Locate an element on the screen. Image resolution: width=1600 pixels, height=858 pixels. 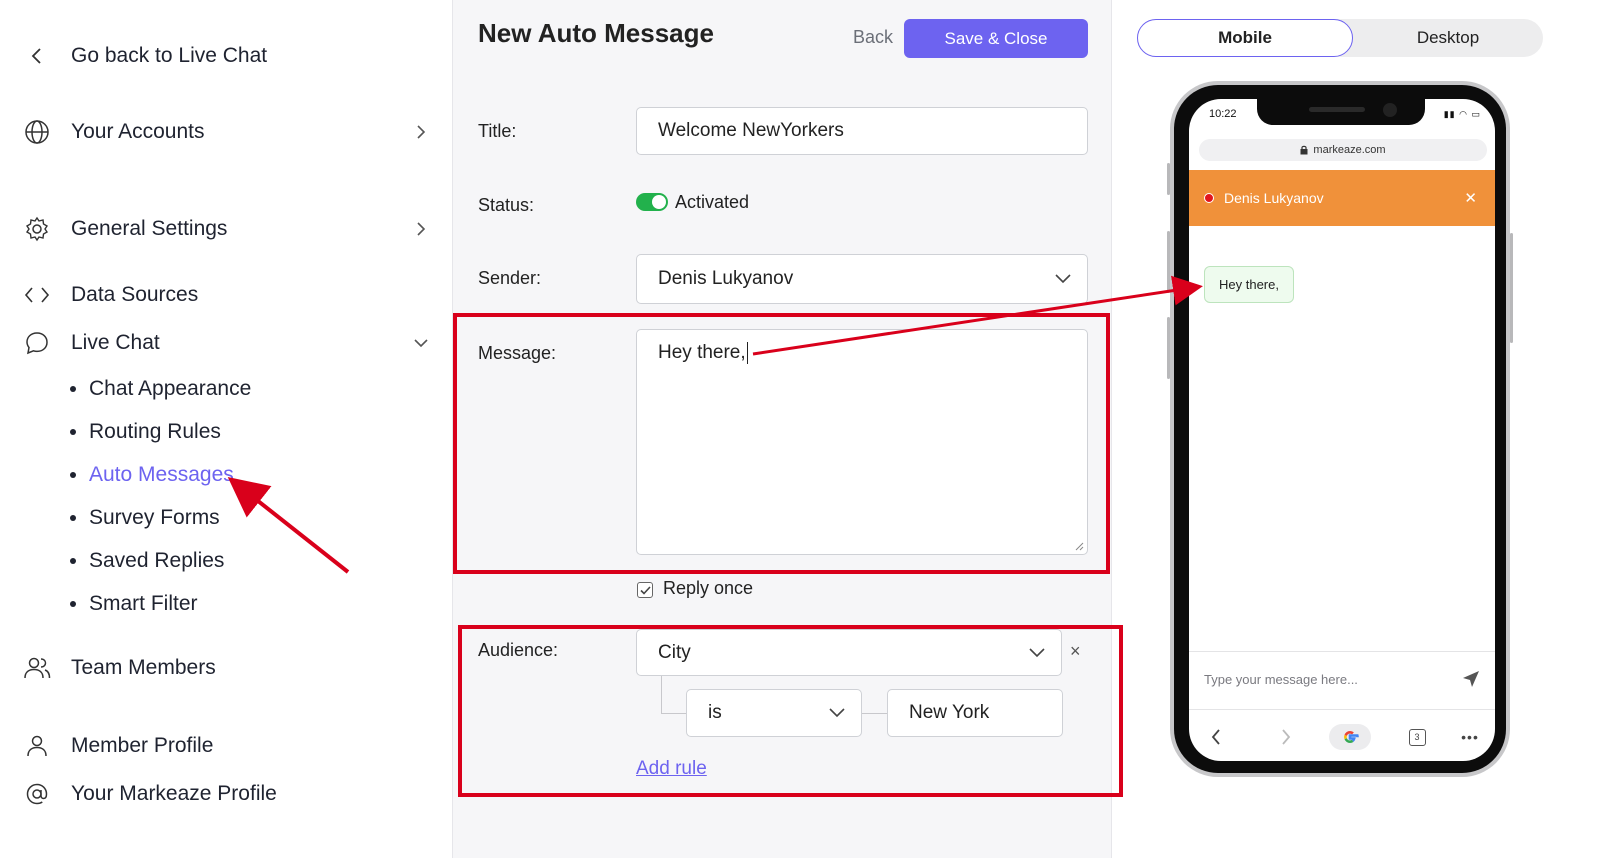
annotation-arrow-message-preview is located at coordinates (977, 315).